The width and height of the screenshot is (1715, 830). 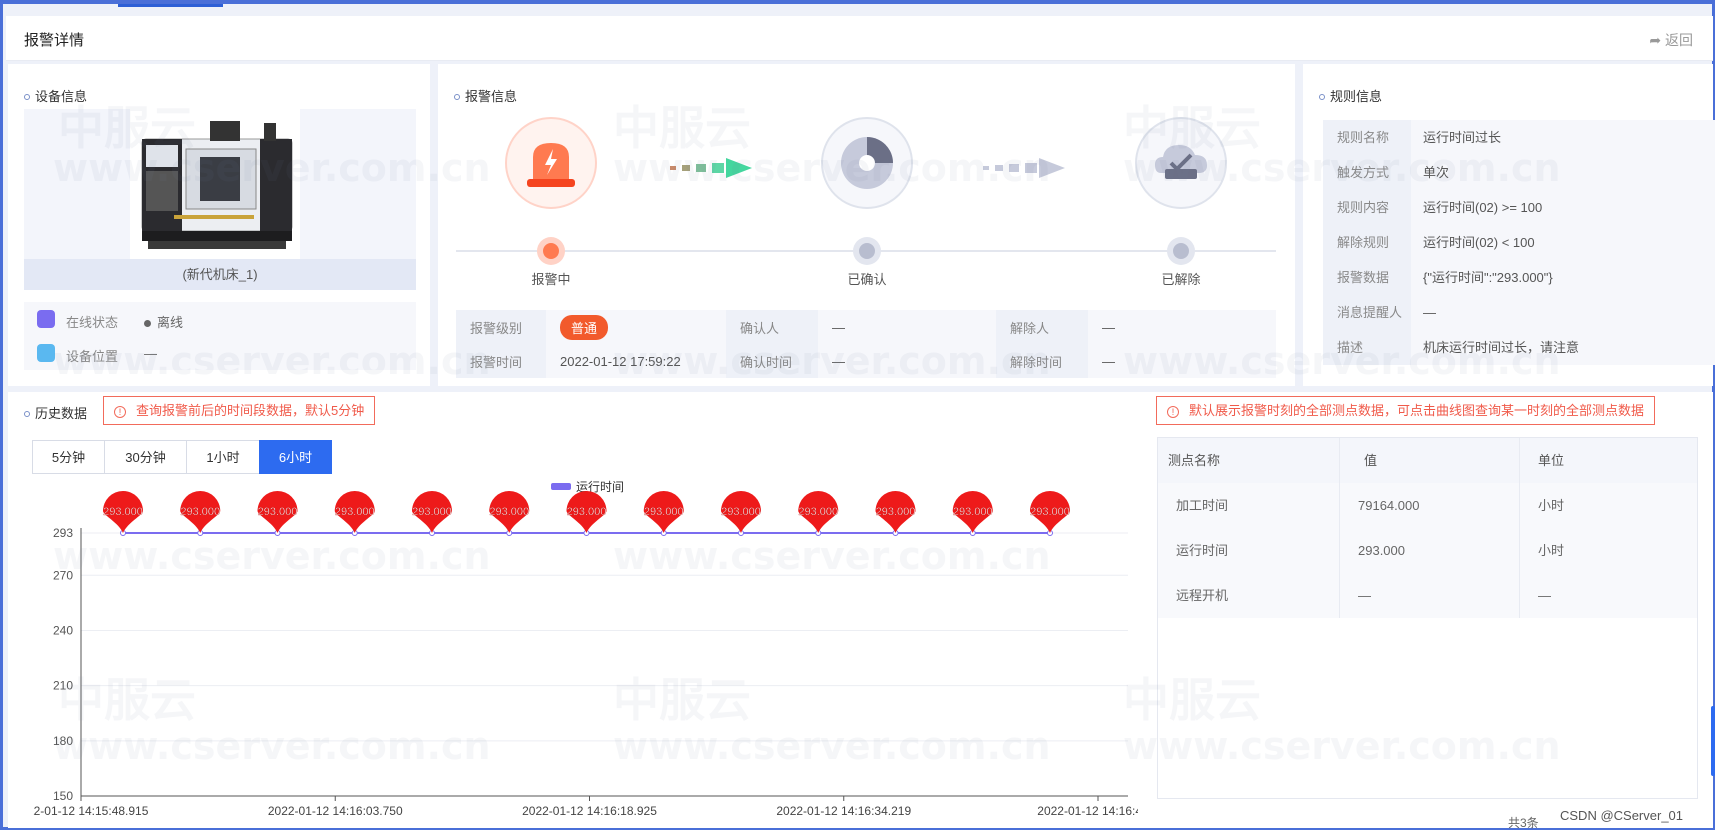 I want to click on step-dot-released, so click(x=1181, y=251).